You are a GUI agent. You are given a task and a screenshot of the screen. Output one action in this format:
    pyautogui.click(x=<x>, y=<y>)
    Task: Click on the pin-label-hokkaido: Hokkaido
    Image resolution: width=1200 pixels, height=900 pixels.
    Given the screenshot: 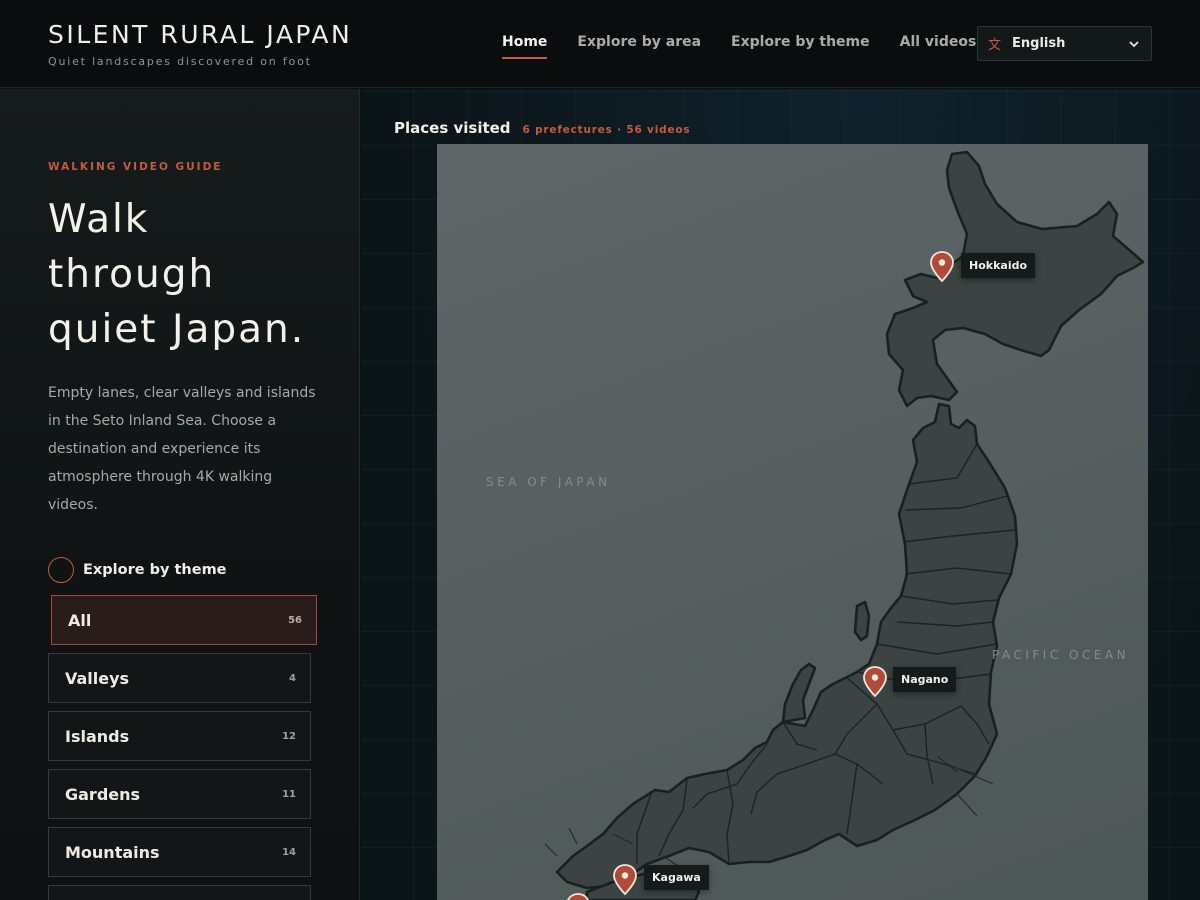 What is the action you would take?
    pyautogui.click(x=998, y=265)
    